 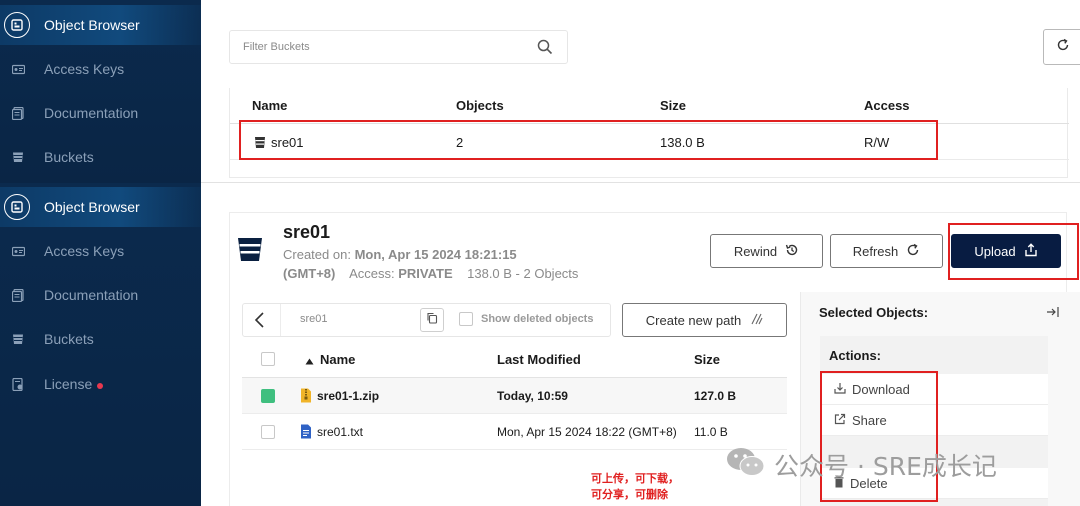 I want to click on sidebar-item-license: License, so click(x=100, y=384).